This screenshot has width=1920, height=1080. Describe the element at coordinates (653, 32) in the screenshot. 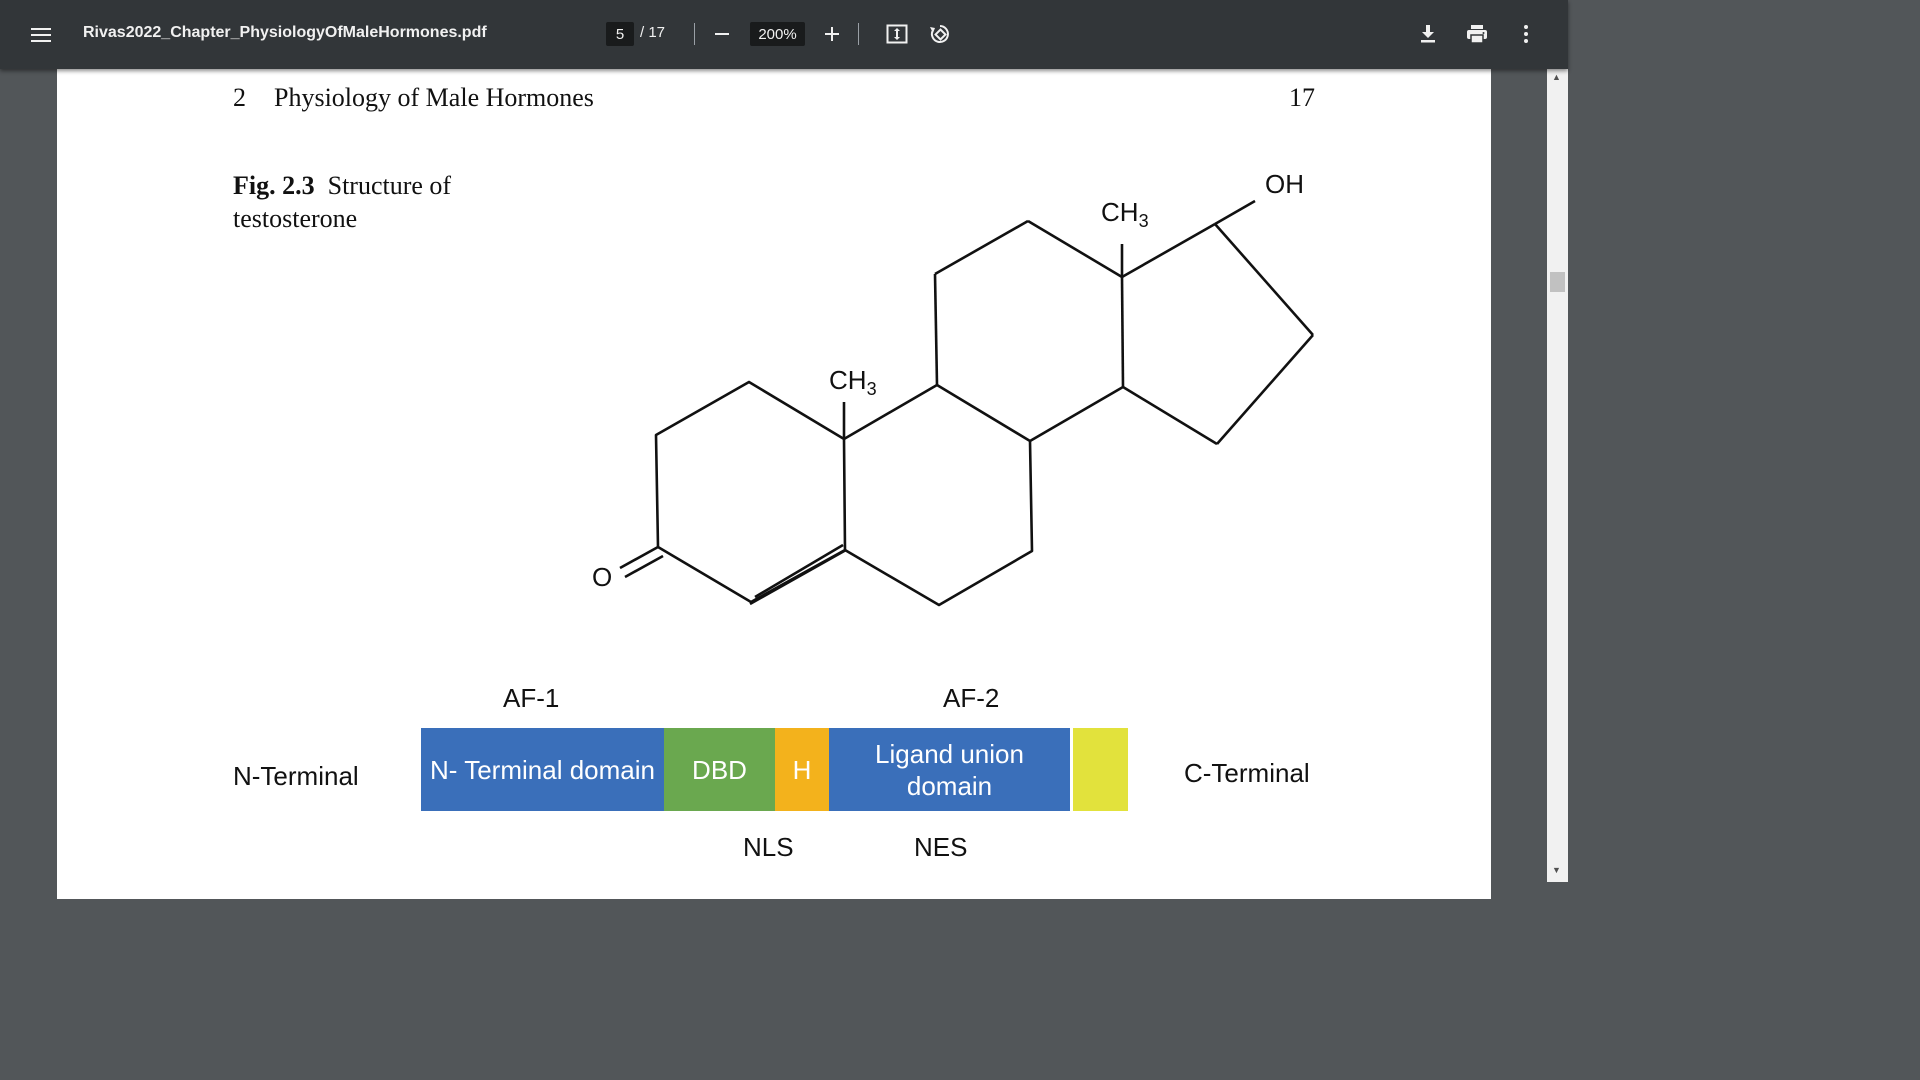

I see `page-total: / 17` at that location.